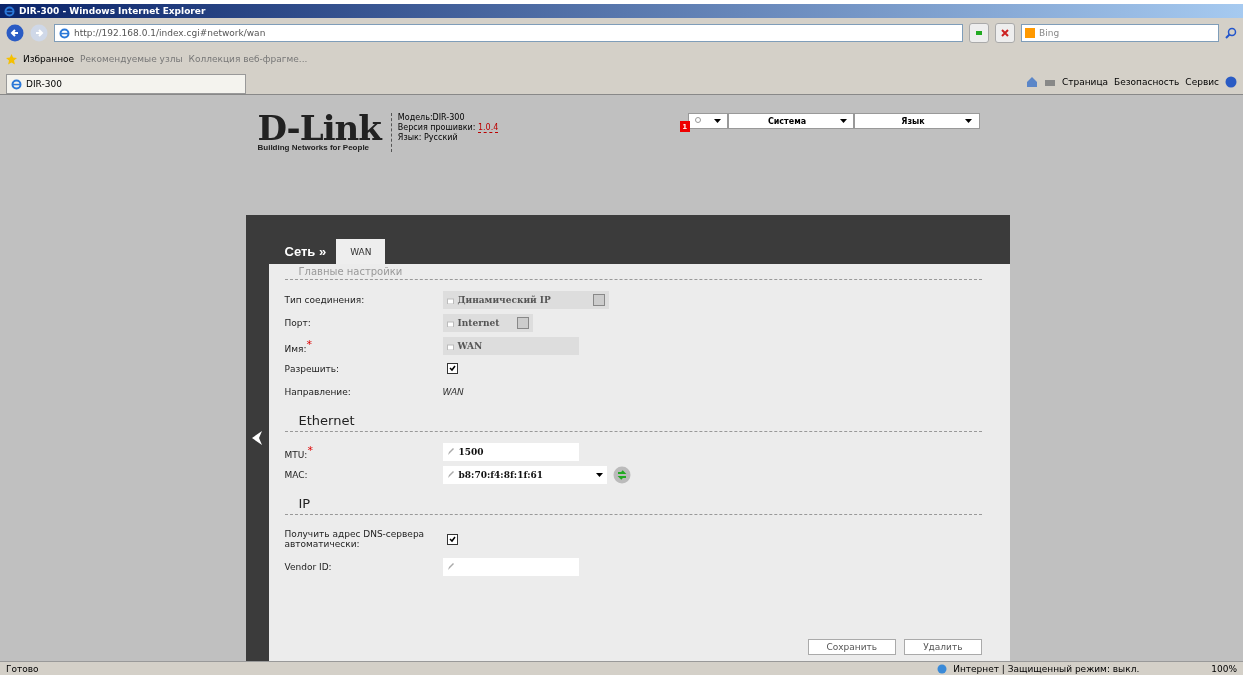 The height and width of the screenshot is (675, 1243). Describe the element at coordinates (325, 299) in the screenshot. I see `field-label: Тип соединения:` at that location.